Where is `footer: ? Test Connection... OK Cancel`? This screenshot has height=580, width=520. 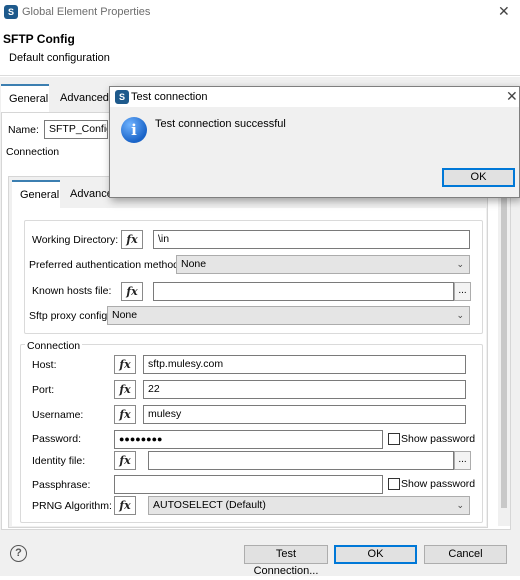 footer: ? Test Connection... OK Cancel is located at coordinates (260, 554).